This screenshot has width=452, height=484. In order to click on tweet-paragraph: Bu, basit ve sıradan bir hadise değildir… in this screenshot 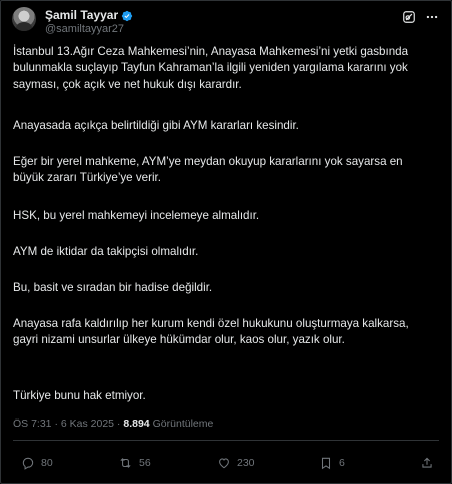, I will do `click(113, 287)`.